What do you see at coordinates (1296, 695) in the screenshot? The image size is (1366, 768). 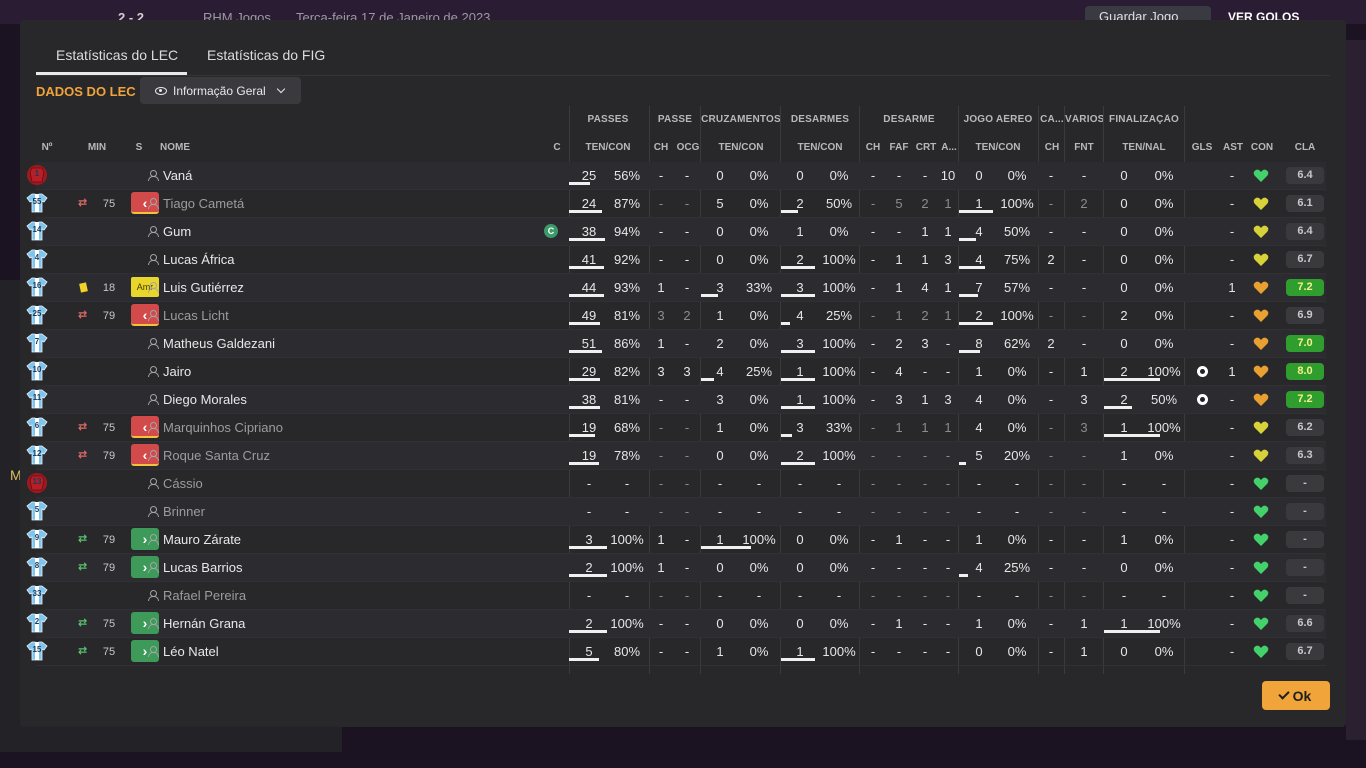 I see `ok-button: Ok` at bounding box center [1296, 695].